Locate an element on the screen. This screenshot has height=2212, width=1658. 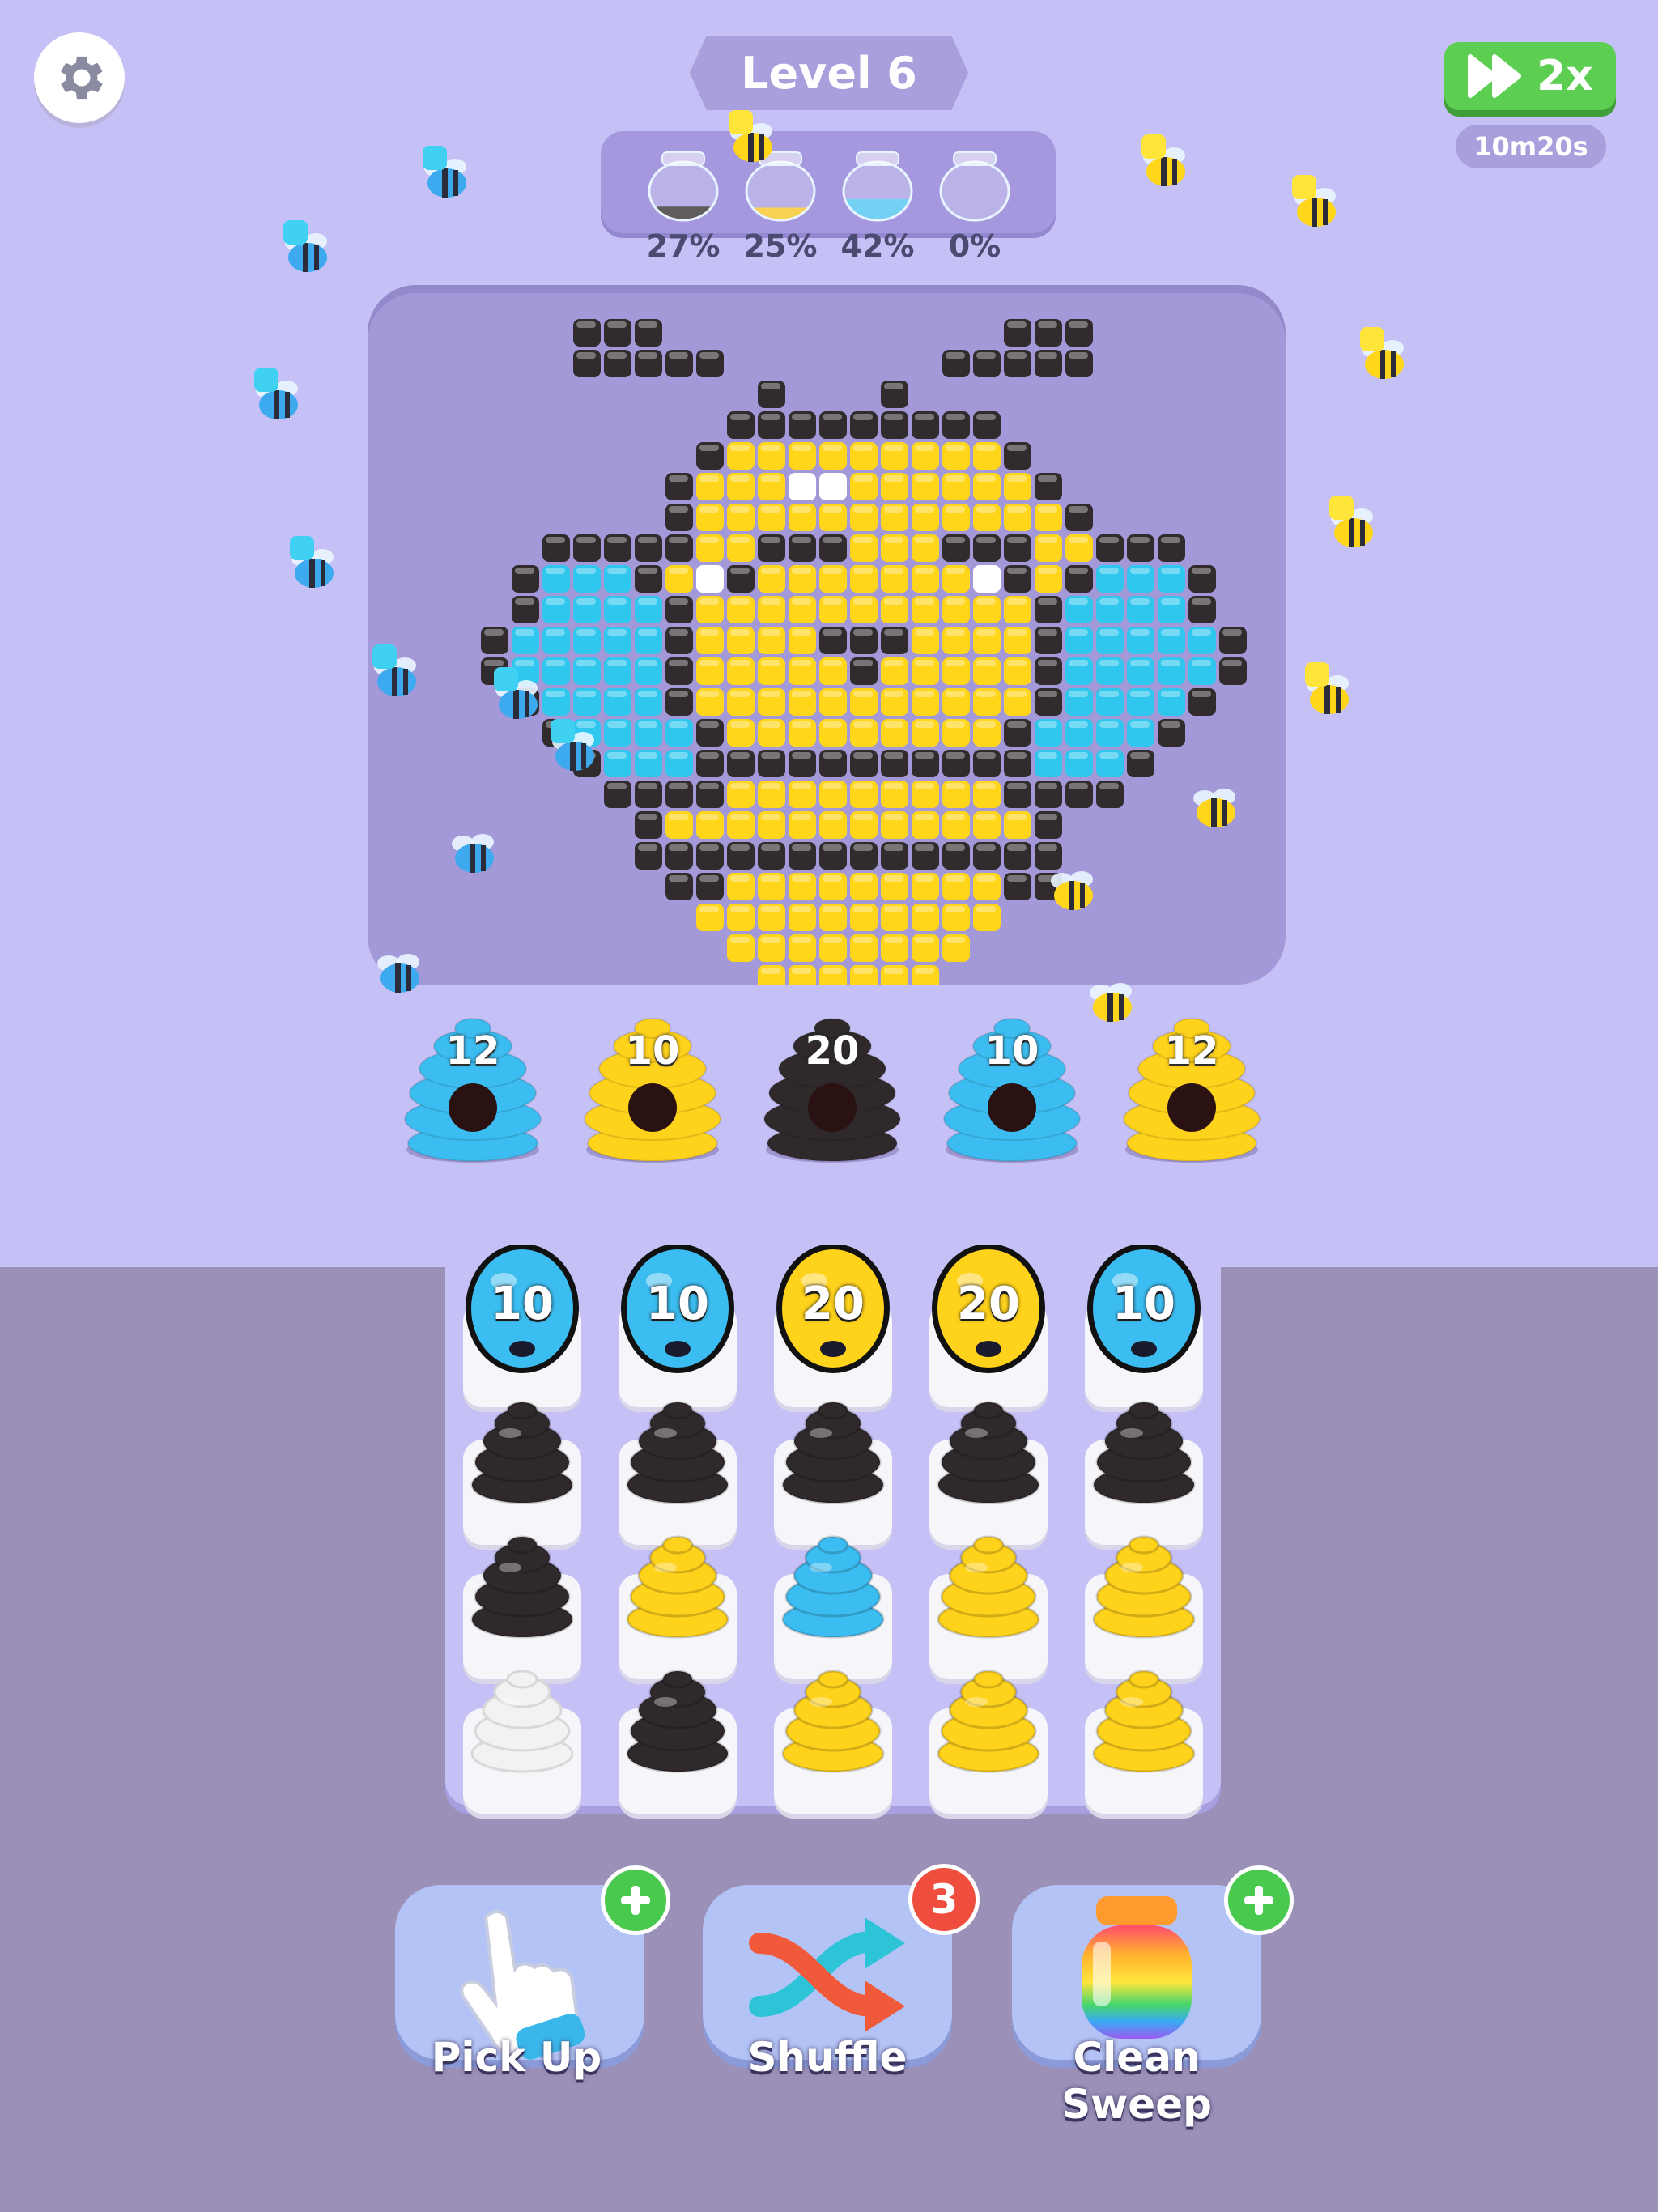
swirl-hive-blue is located at coordinates (833, 1582).